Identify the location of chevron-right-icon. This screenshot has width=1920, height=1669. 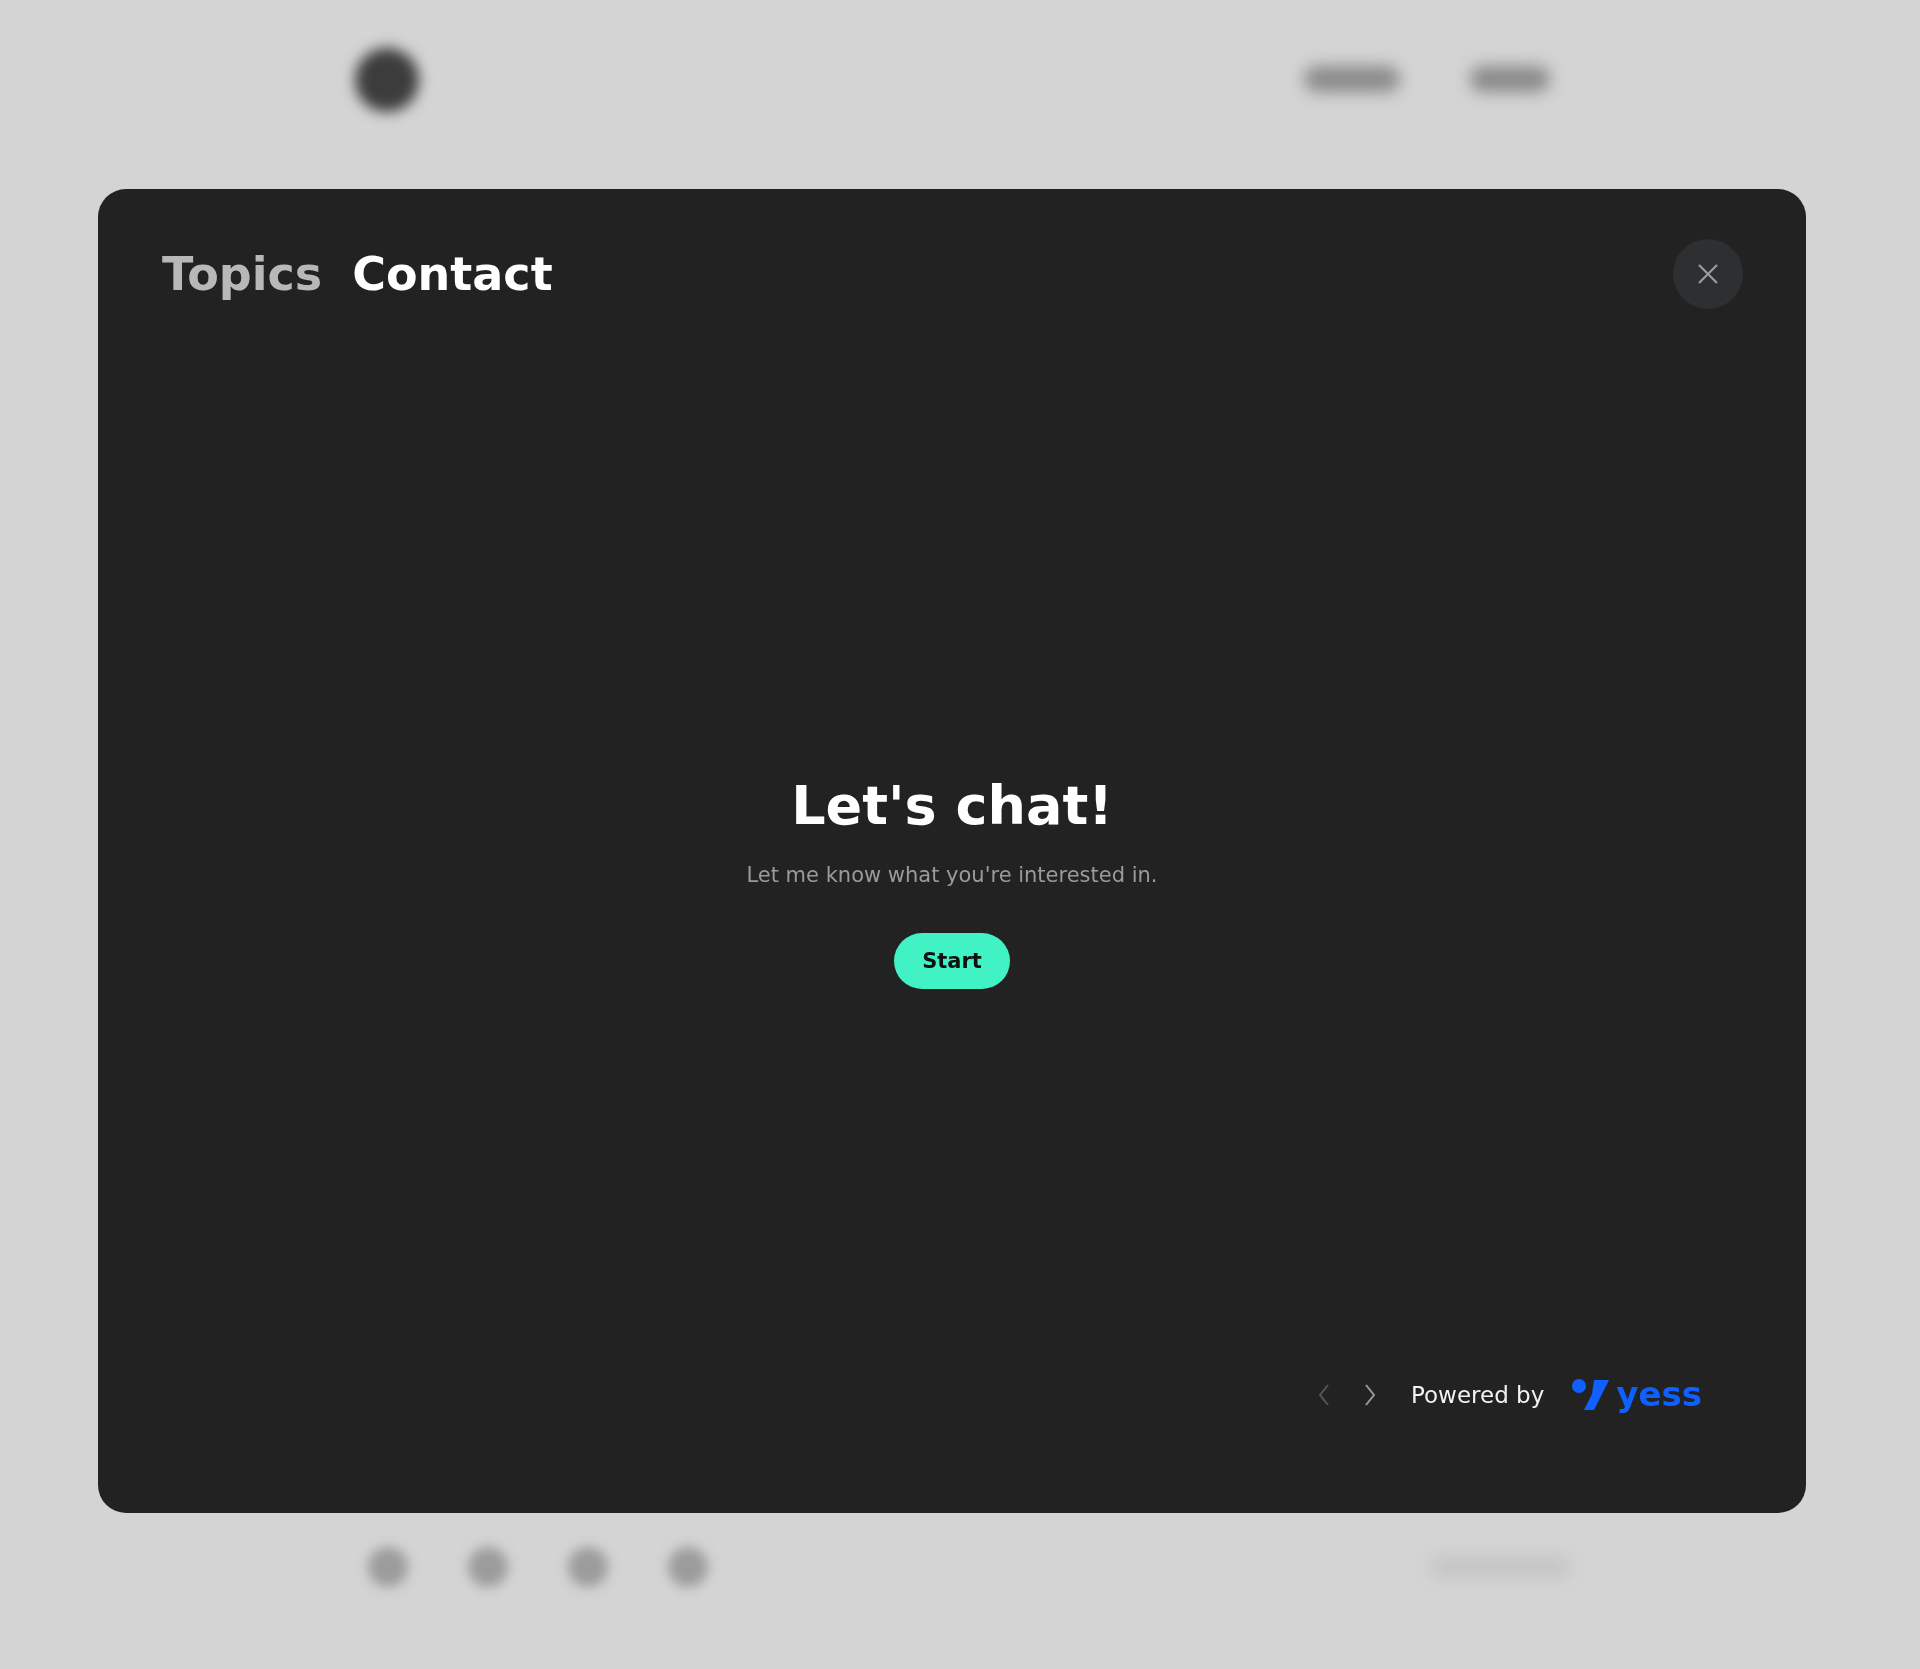
(1370, 1395).